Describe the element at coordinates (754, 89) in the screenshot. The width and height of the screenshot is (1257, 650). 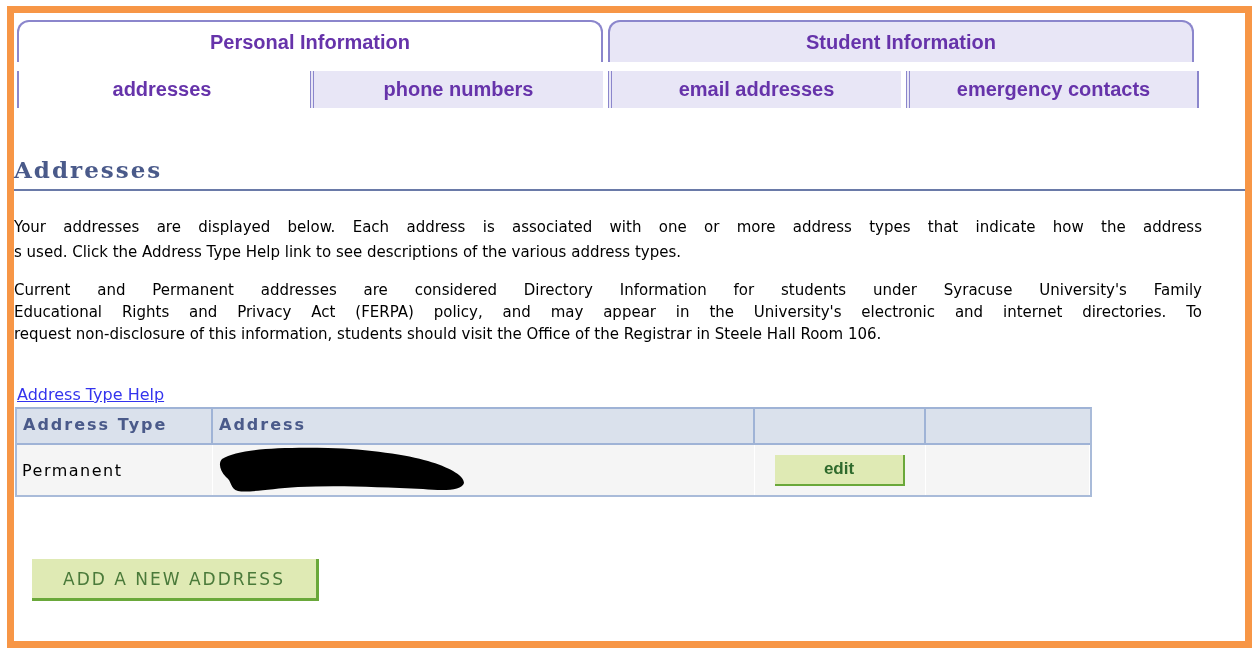
I see `subtab: email addresses` at that location.